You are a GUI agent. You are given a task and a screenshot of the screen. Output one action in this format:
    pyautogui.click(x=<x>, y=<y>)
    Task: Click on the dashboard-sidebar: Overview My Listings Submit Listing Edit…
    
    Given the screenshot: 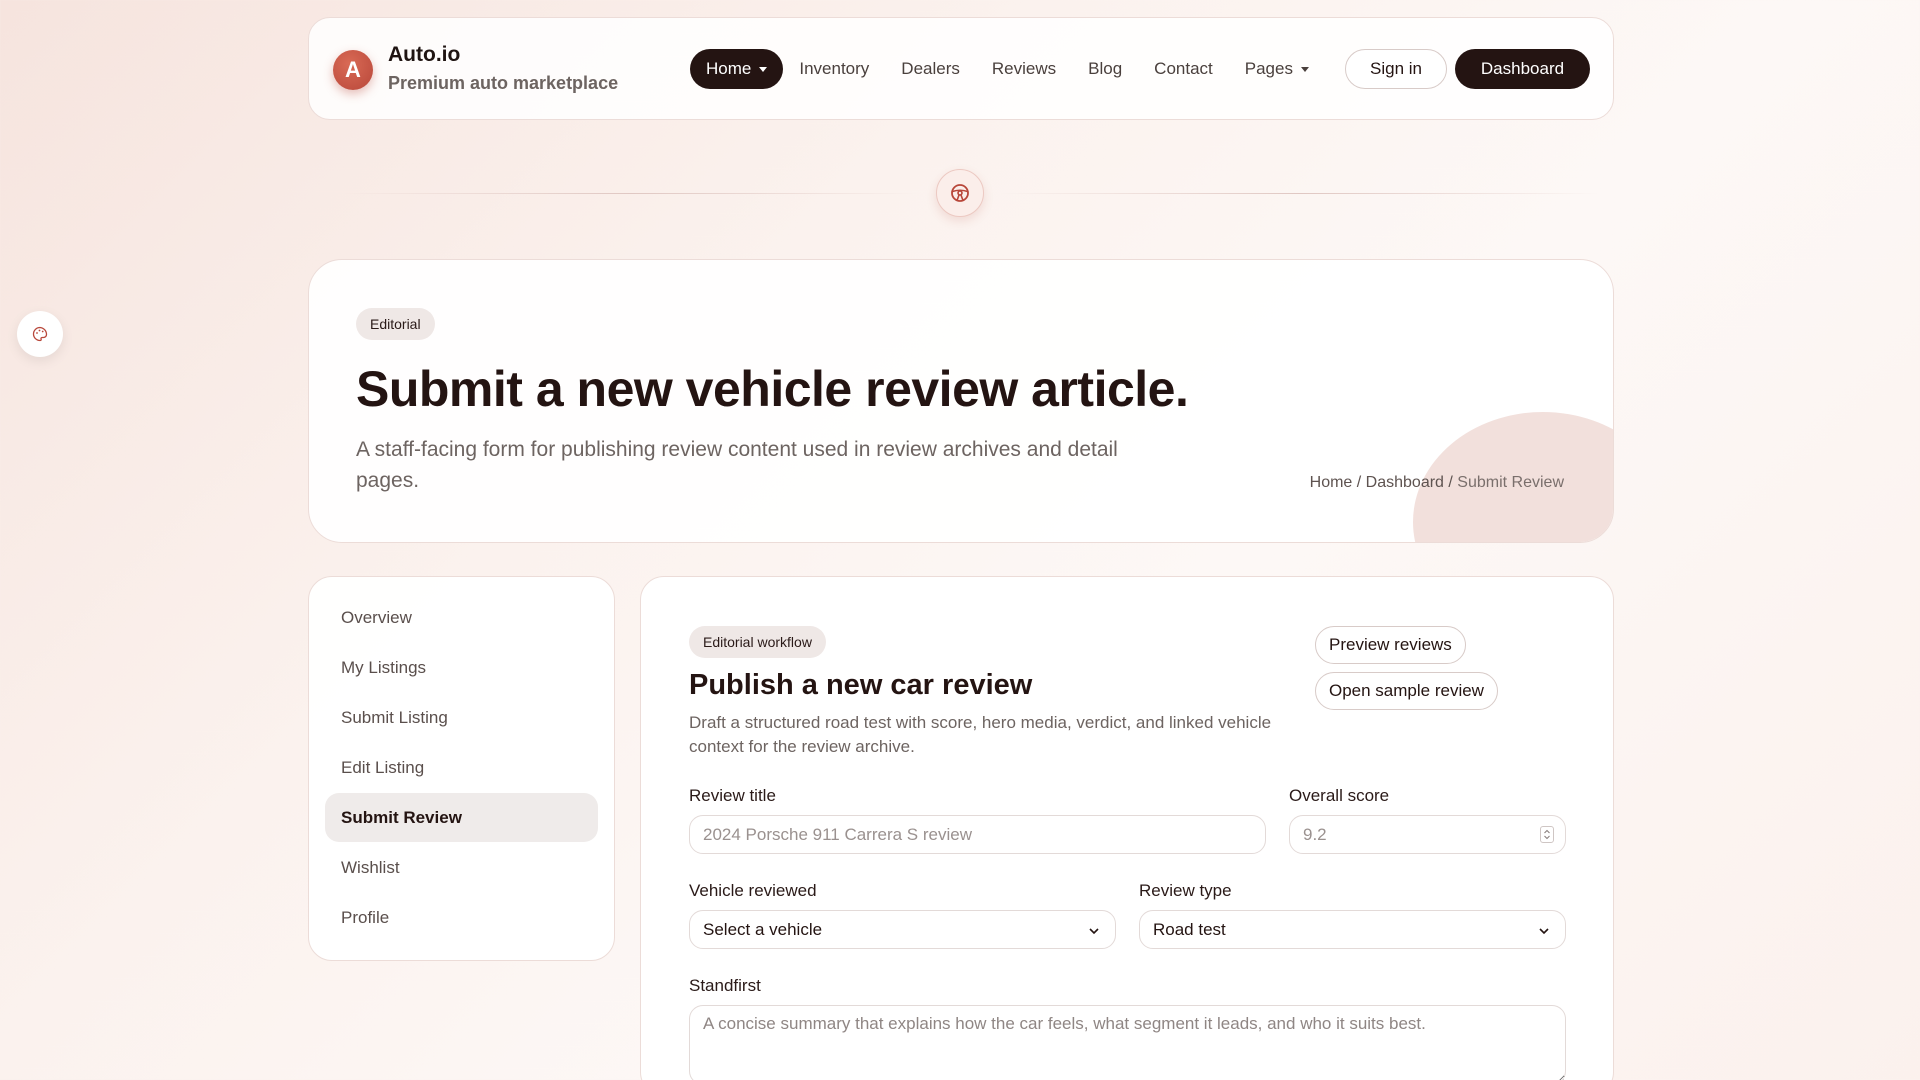 What is the action you would take?
    pyautogui.click(x=461, y=768)
    